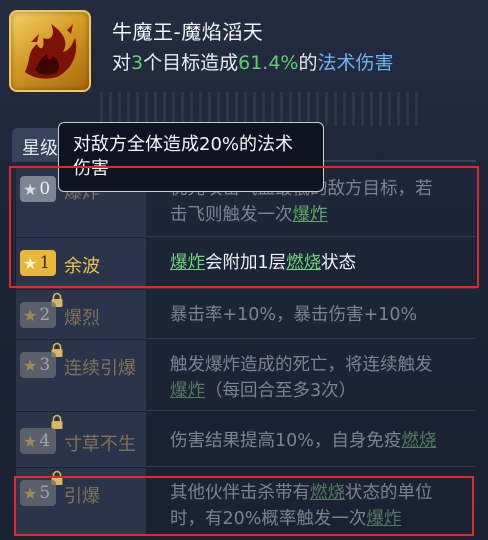 Image resolution: width=488 pixels, height=540 pixels. I want to click on damage-percent: 61.4%, so click(268, 63).